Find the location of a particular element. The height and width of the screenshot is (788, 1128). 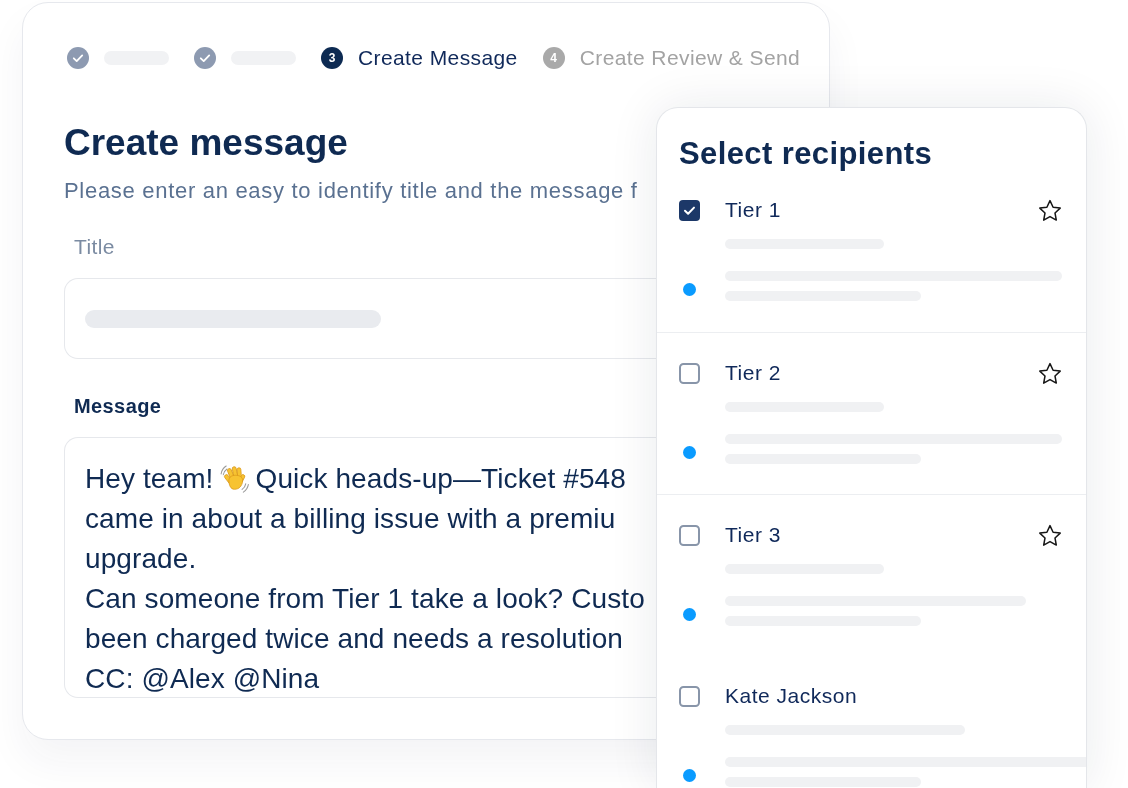

field-label: Message is located at coordinates (118, 406).